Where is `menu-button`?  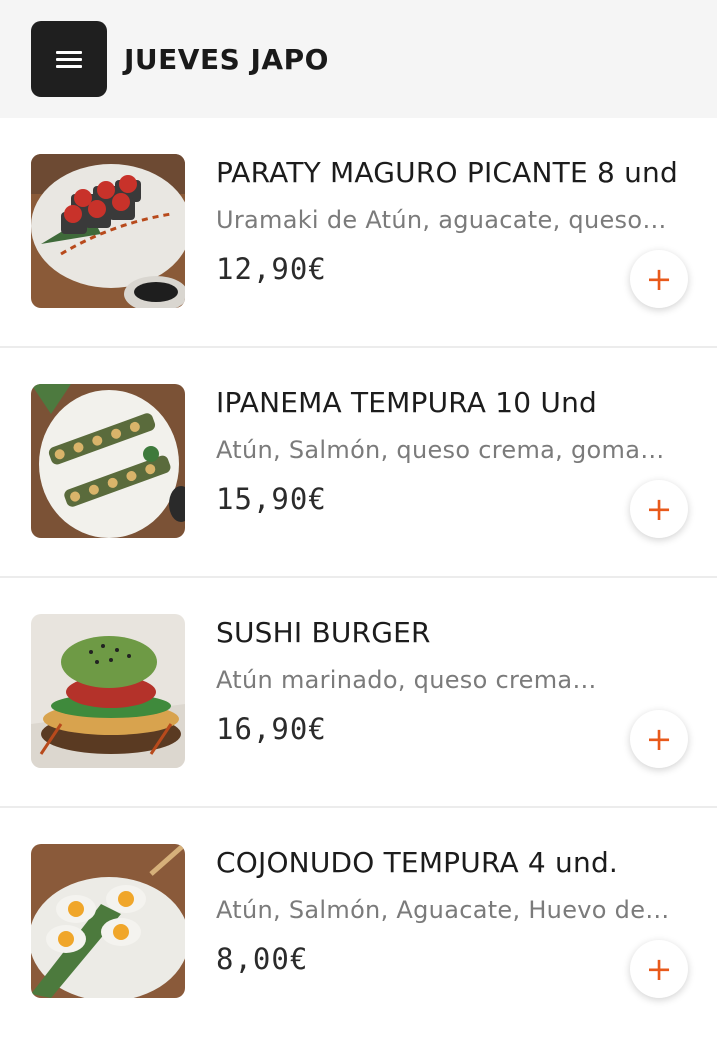 menu-button is located at coordinates (69, 59).